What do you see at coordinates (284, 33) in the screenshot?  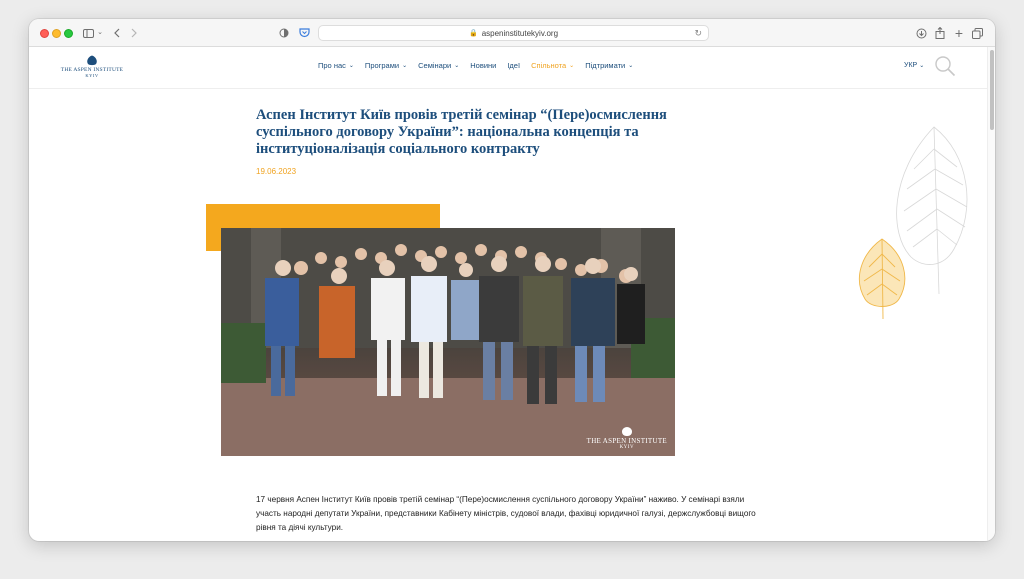 I see `privacy-shield-icon` at bounding box center [284, 33].